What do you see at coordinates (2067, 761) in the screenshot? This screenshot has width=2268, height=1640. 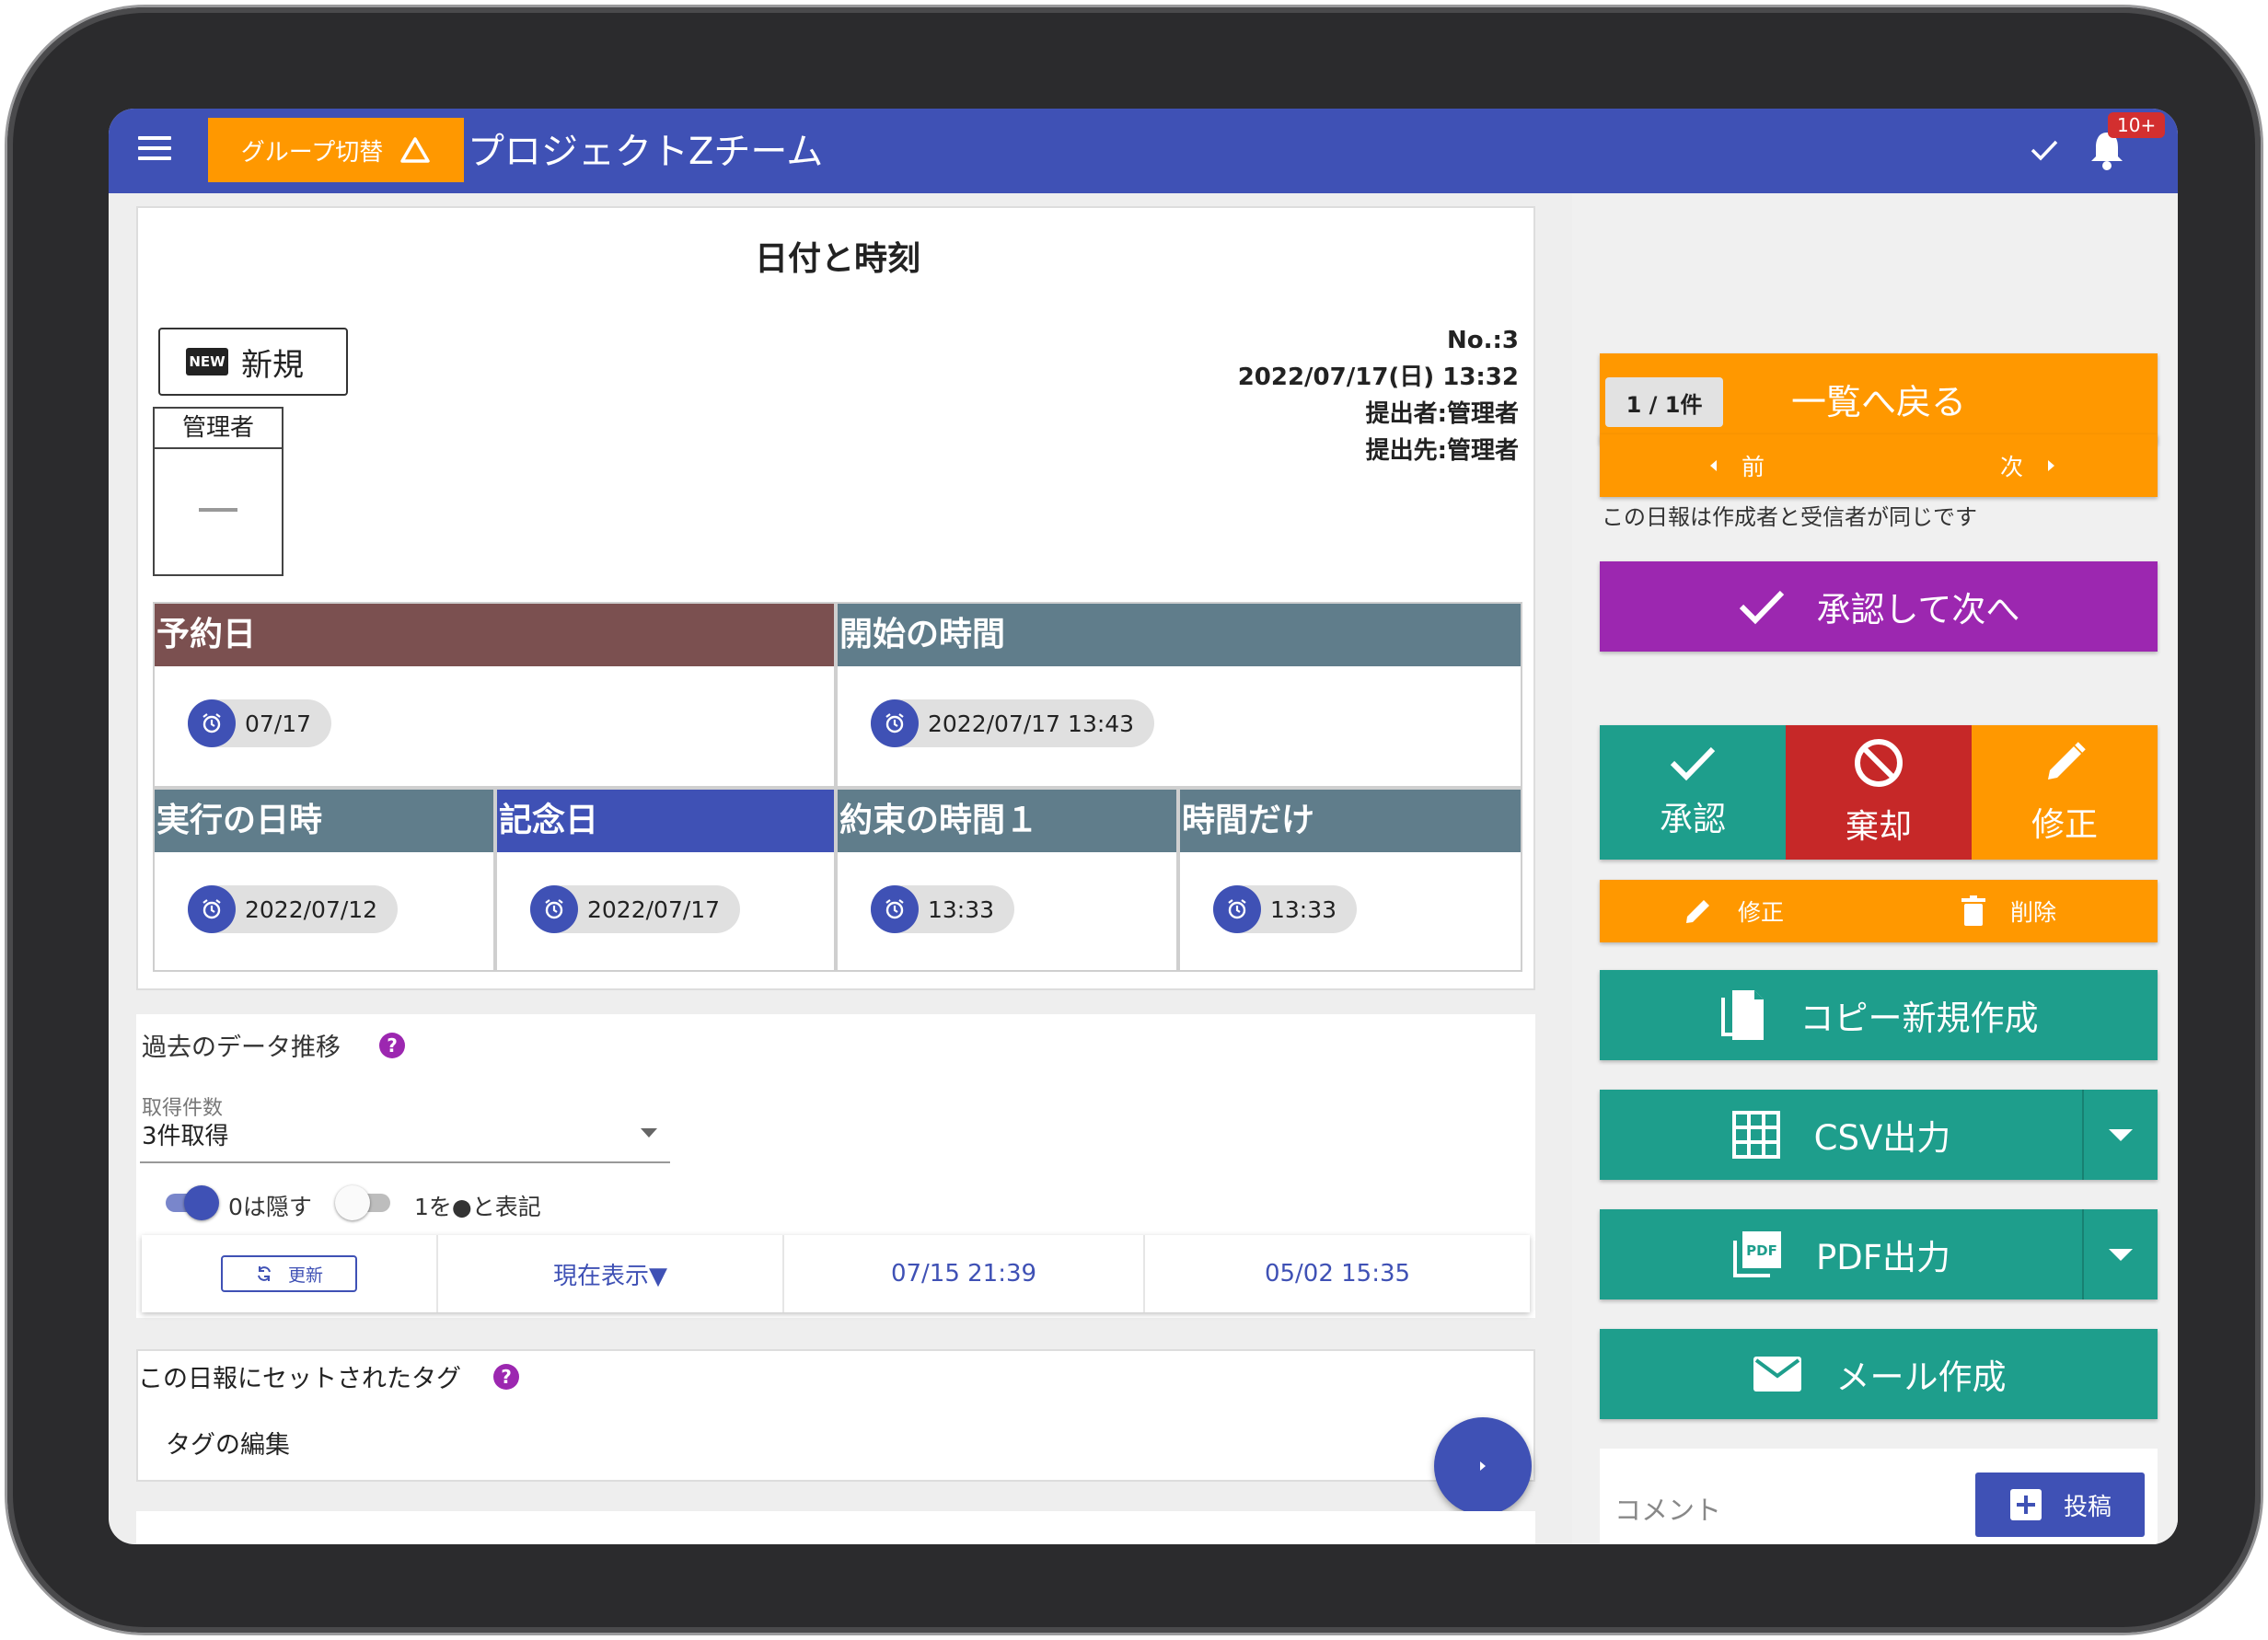 I see `pencil-icon` at bounding box center [2067, 761].